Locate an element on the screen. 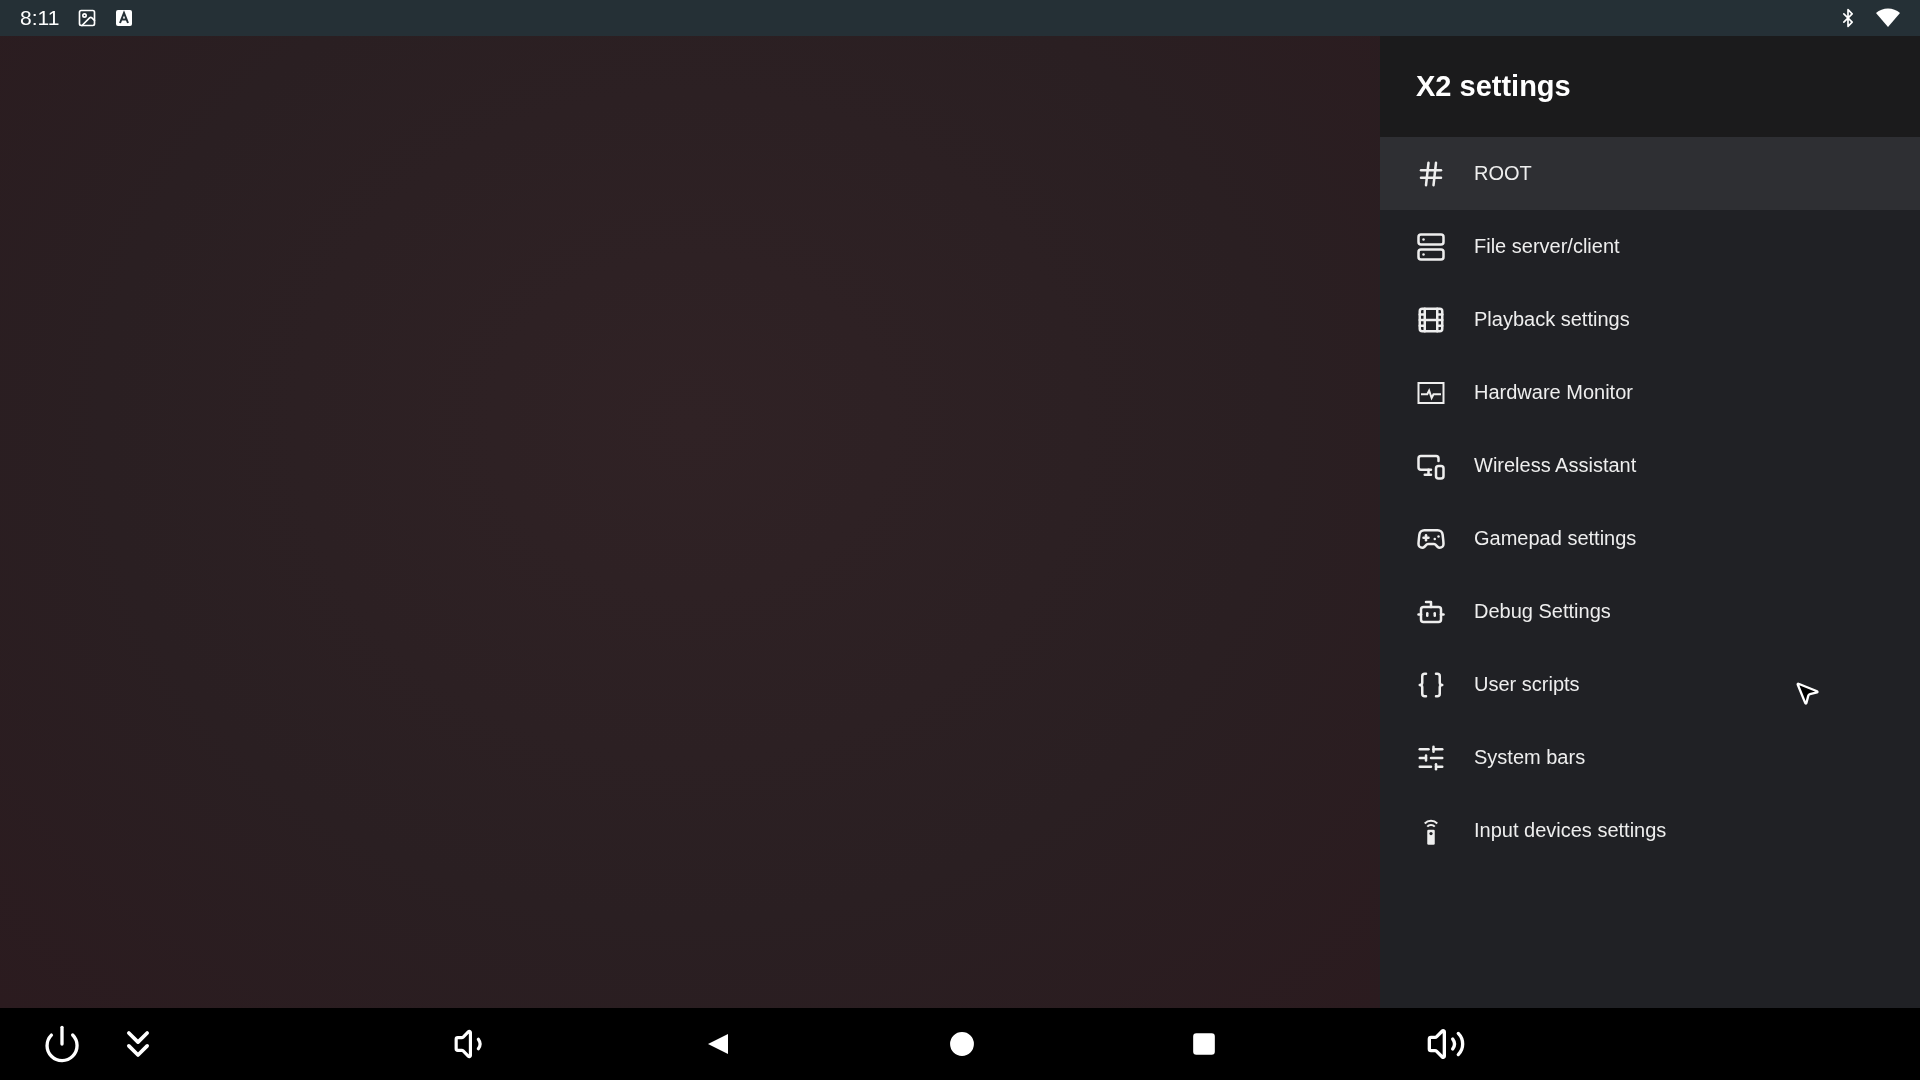  settings-item: Input devices settings is located at coordinates (1650, 830).